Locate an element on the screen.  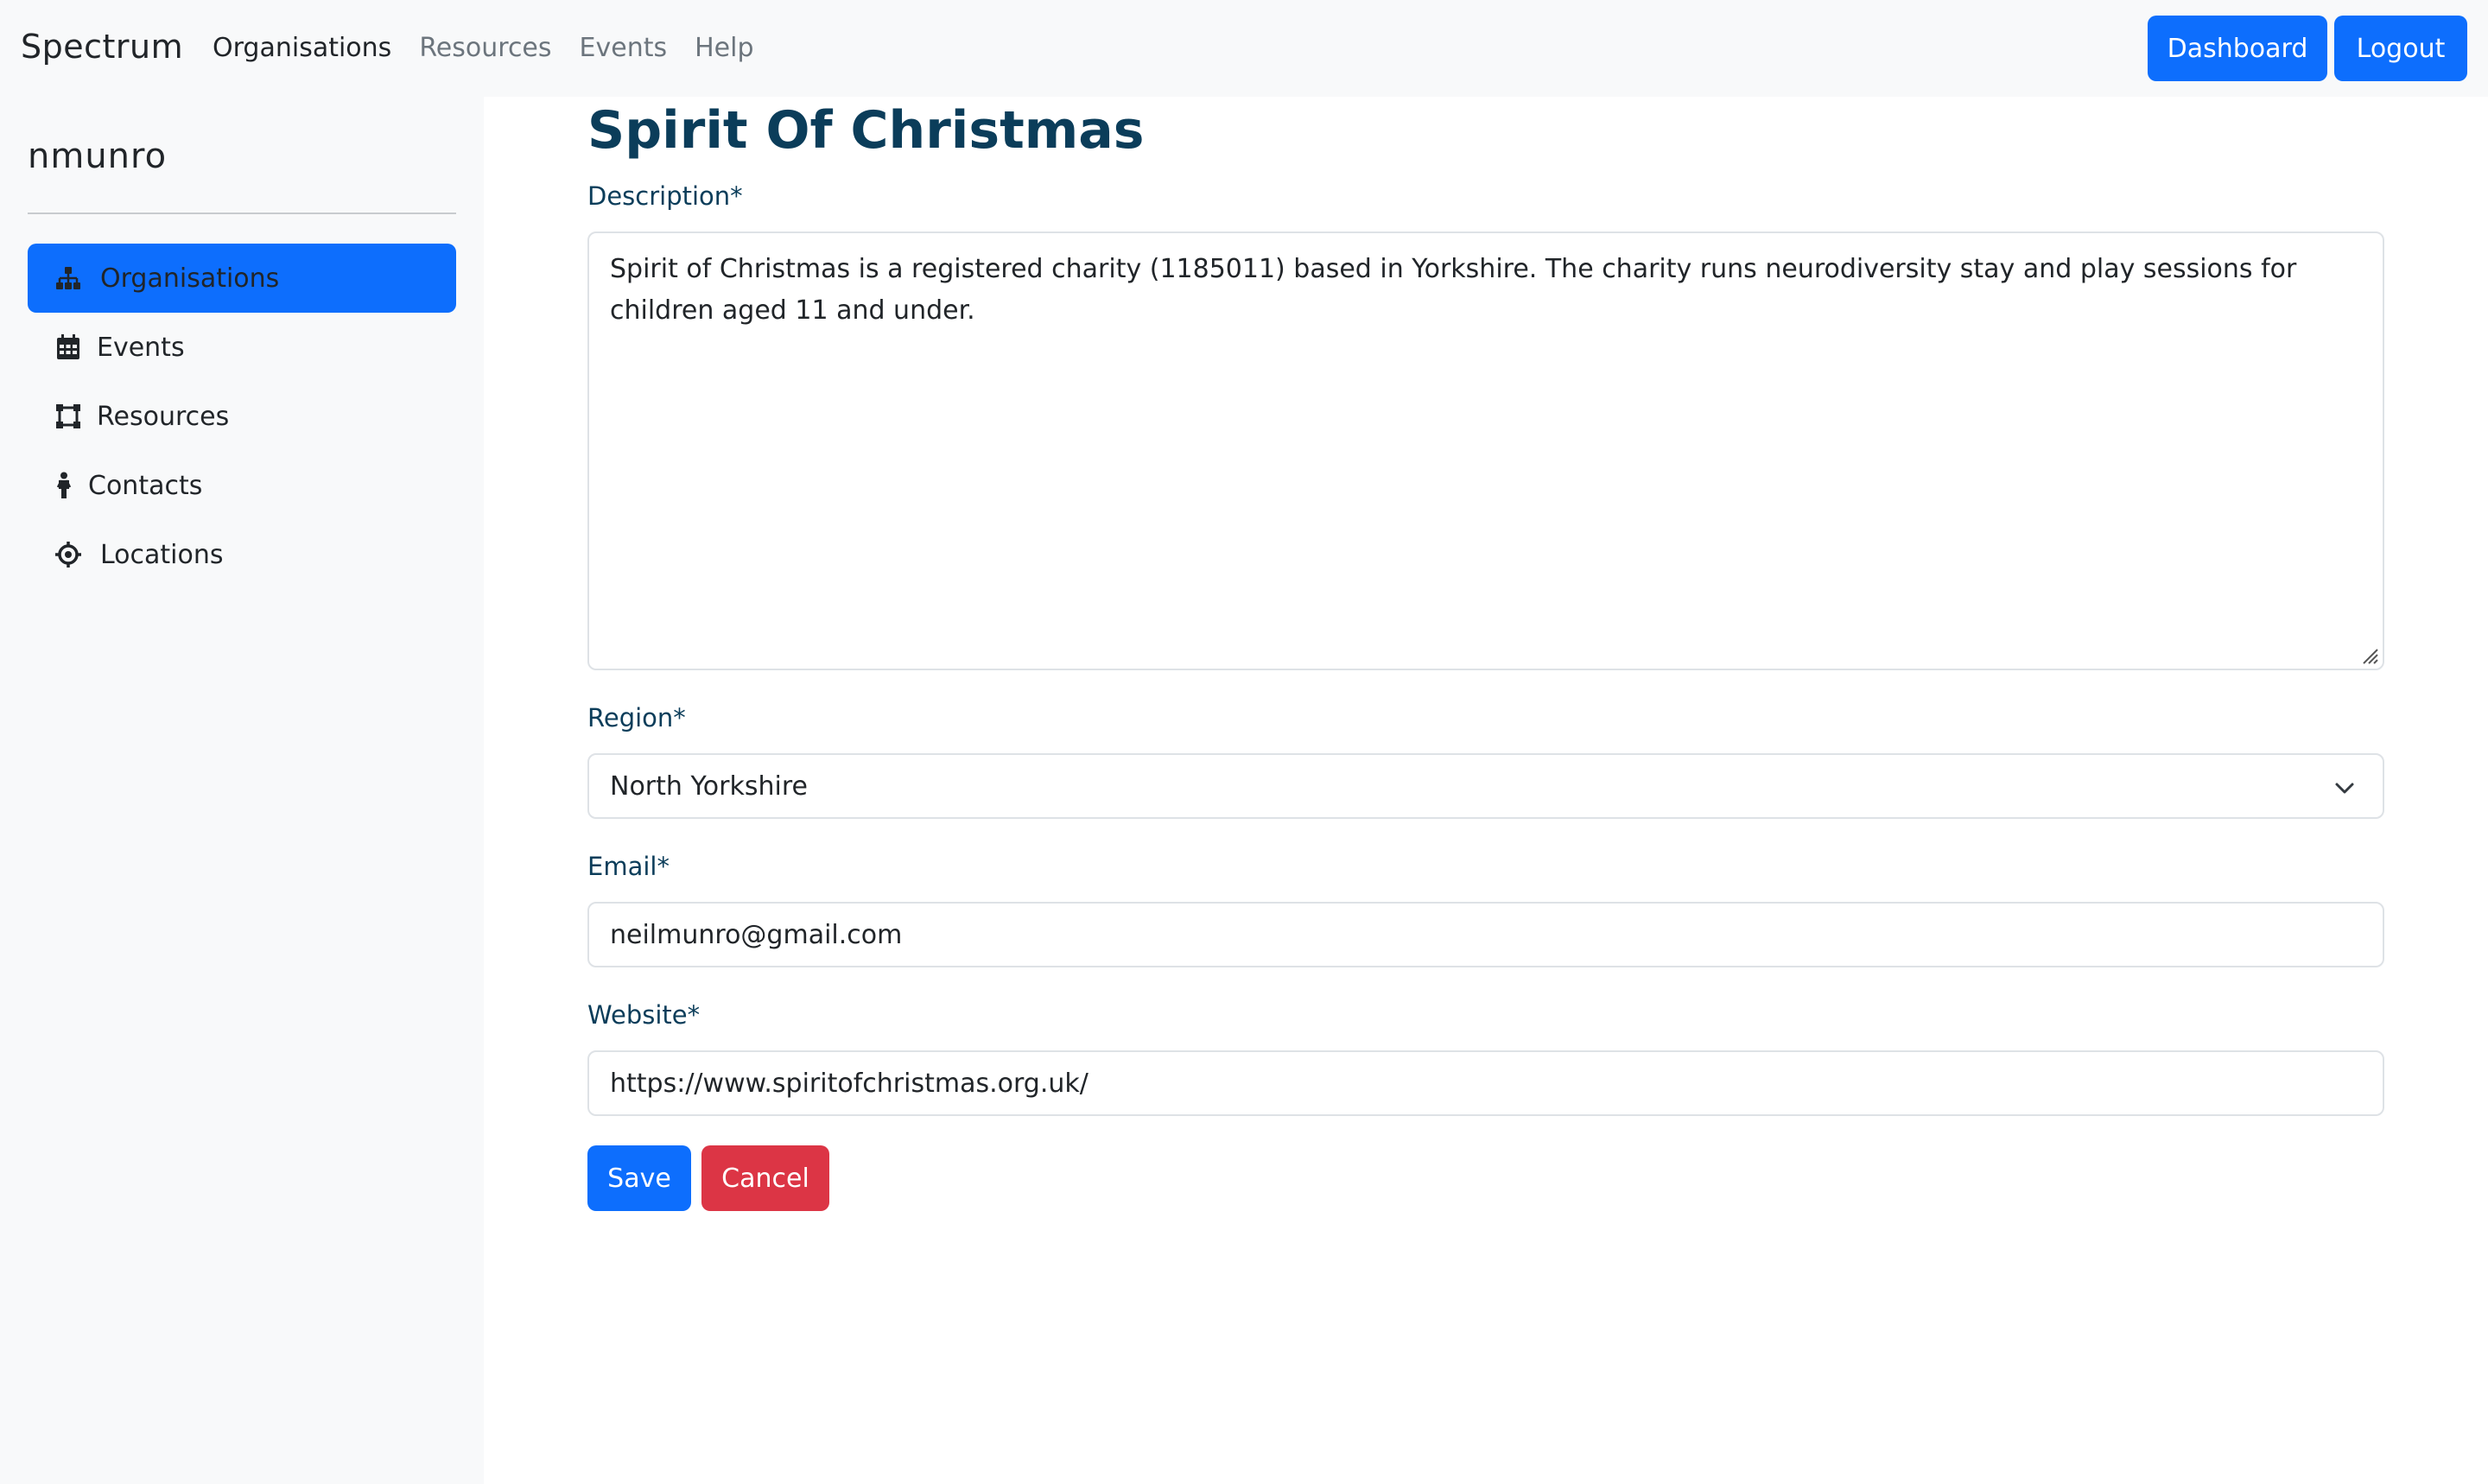
region-label: Region* is located at coordinates (636, 717).